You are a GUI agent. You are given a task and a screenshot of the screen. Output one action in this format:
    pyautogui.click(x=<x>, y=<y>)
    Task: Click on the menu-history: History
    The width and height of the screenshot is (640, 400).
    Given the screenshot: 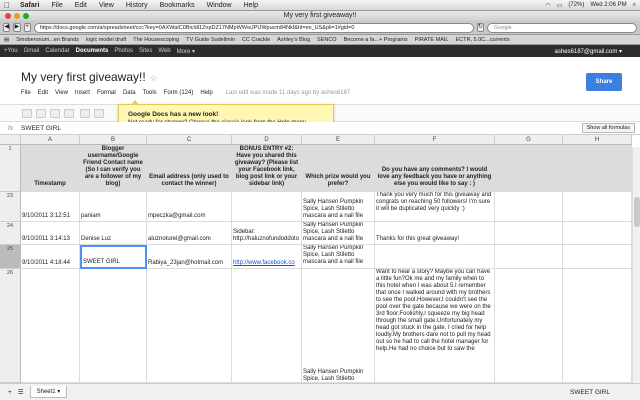 What is the action you would take?
    pyautogui.click(x=137, y=5)
    